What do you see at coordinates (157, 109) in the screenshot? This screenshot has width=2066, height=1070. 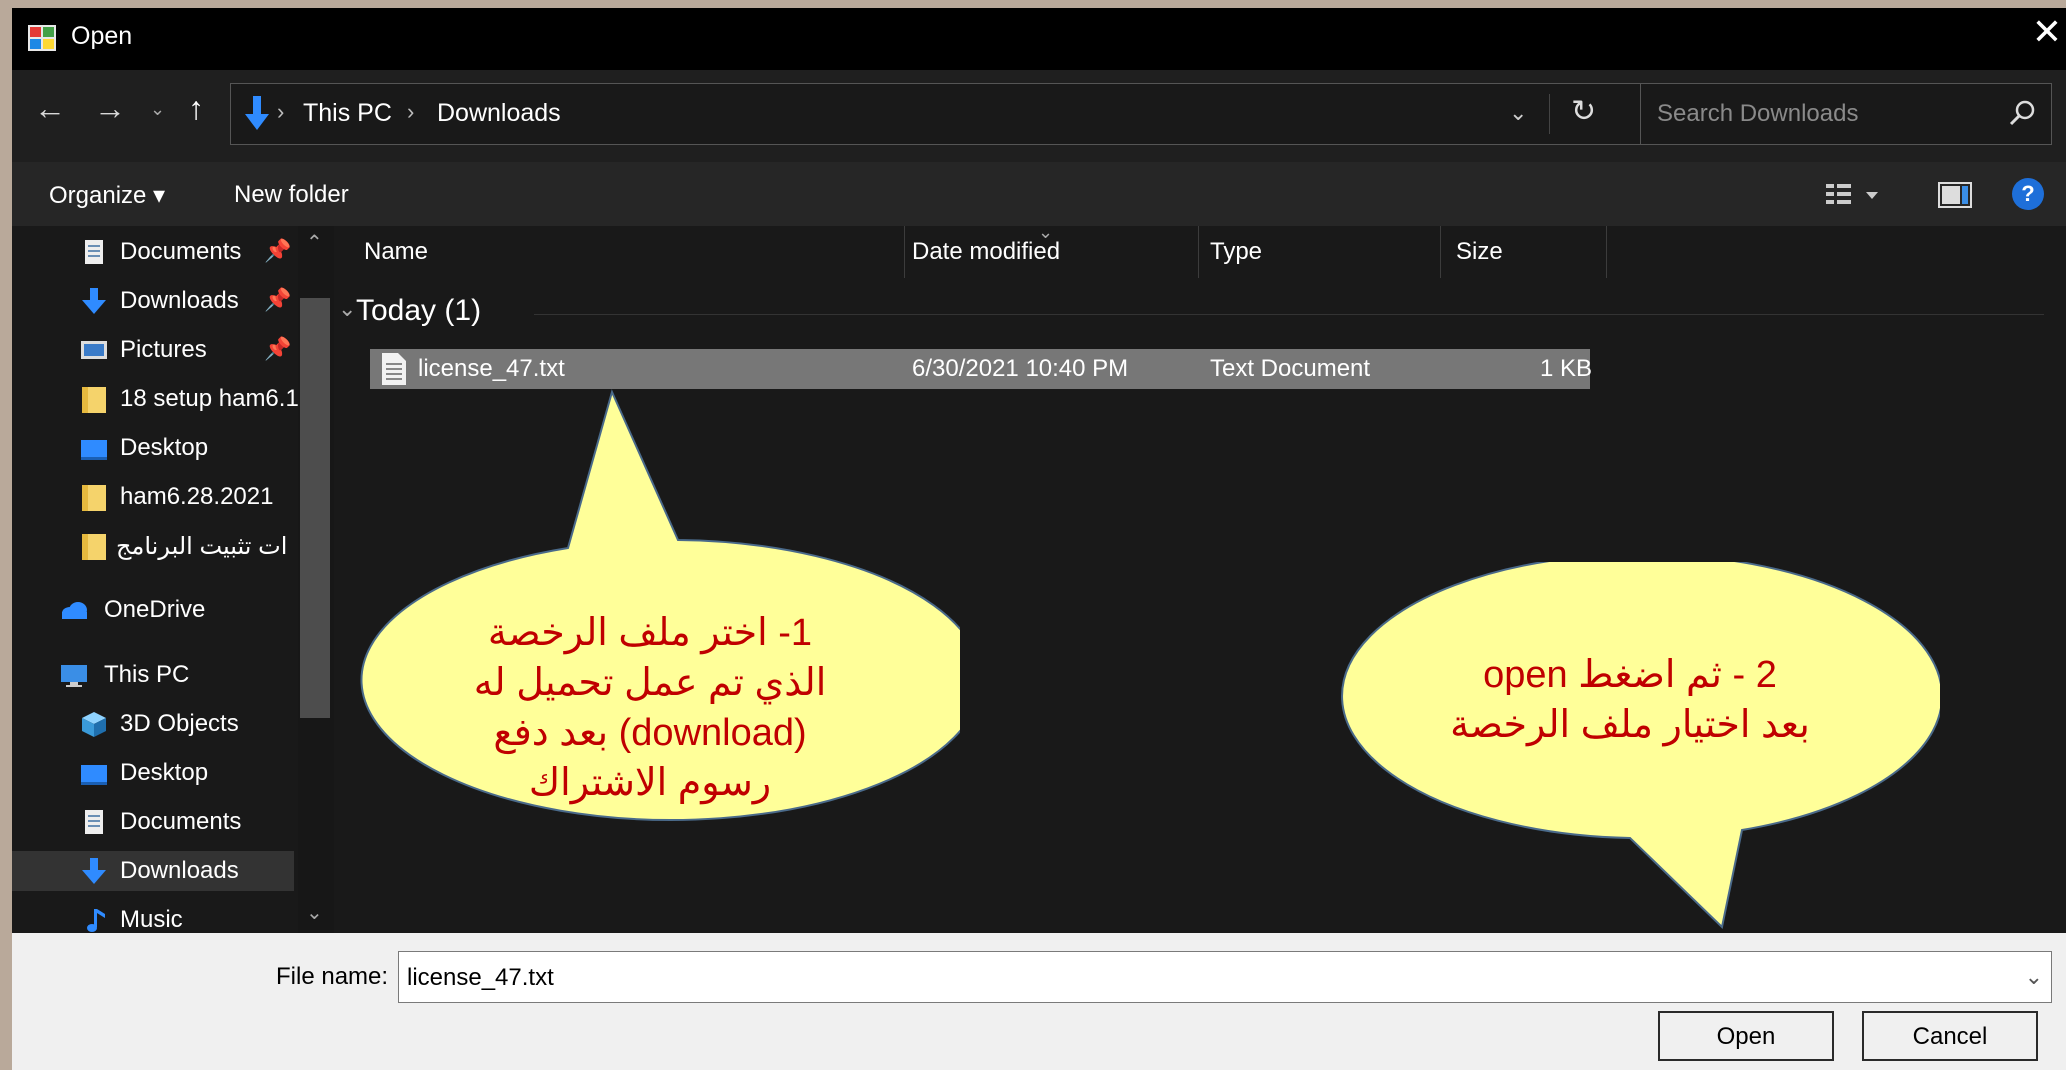 I see `recent-locations-chevron-icon: ⌄` at bounding box center [157, 109].